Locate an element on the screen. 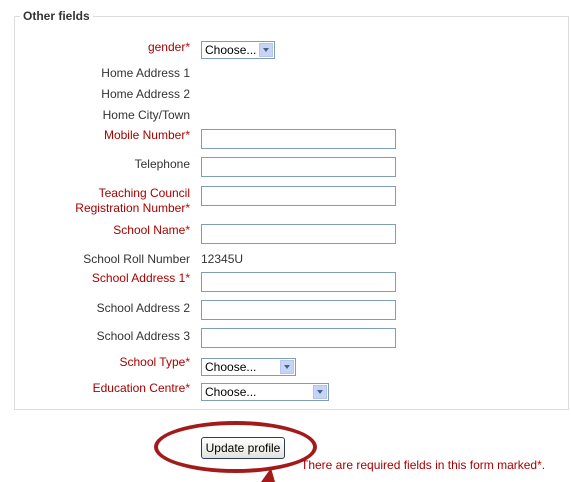 Image resolution: width=571 pixels, height=482 pixels. school-address-2-label: School Address 2 is located at coordinates (143, 308).